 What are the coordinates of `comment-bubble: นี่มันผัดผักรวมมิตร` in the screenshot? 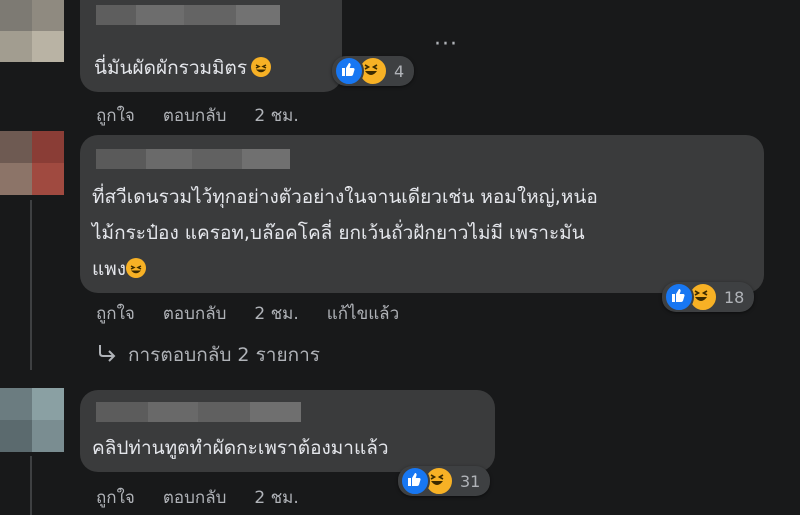 It's located at (211, 46).